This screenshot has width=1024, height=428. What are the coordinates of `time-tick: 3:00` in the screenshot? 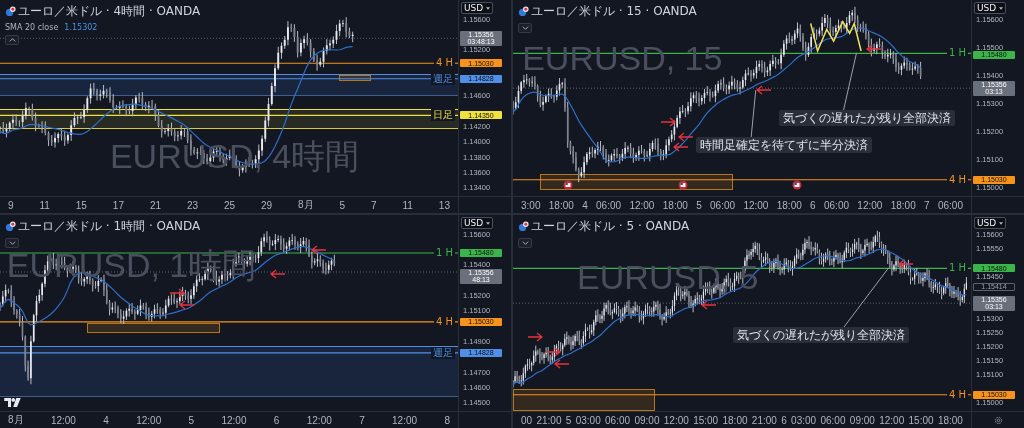 It's located at (531, 205).